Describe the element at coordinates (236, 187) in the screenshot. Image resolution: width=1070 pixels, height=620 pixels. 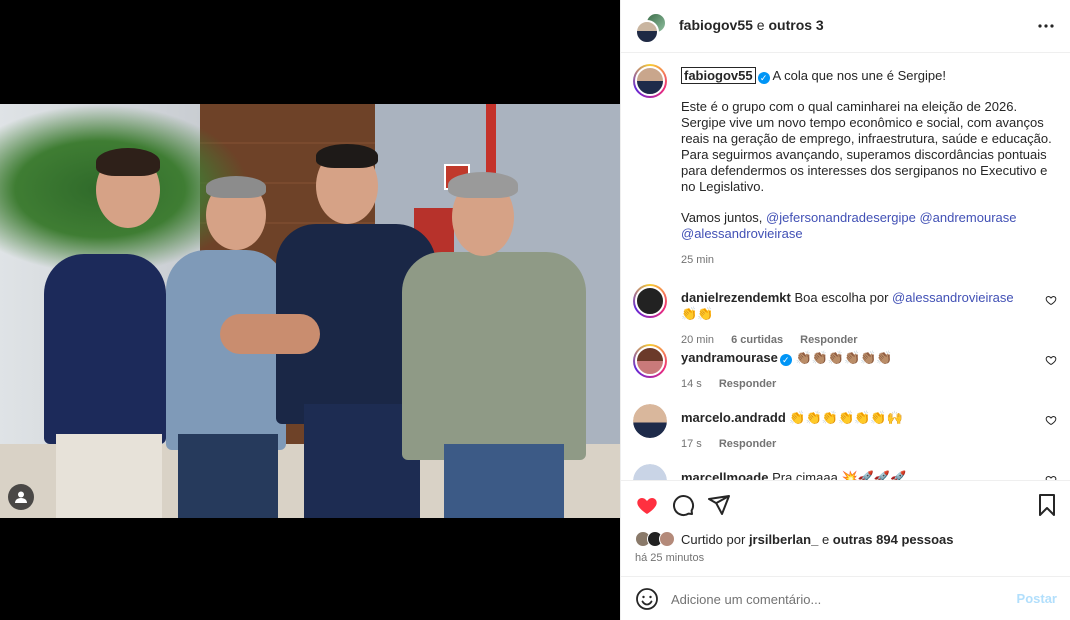
I see `person-2-hair` at that location.